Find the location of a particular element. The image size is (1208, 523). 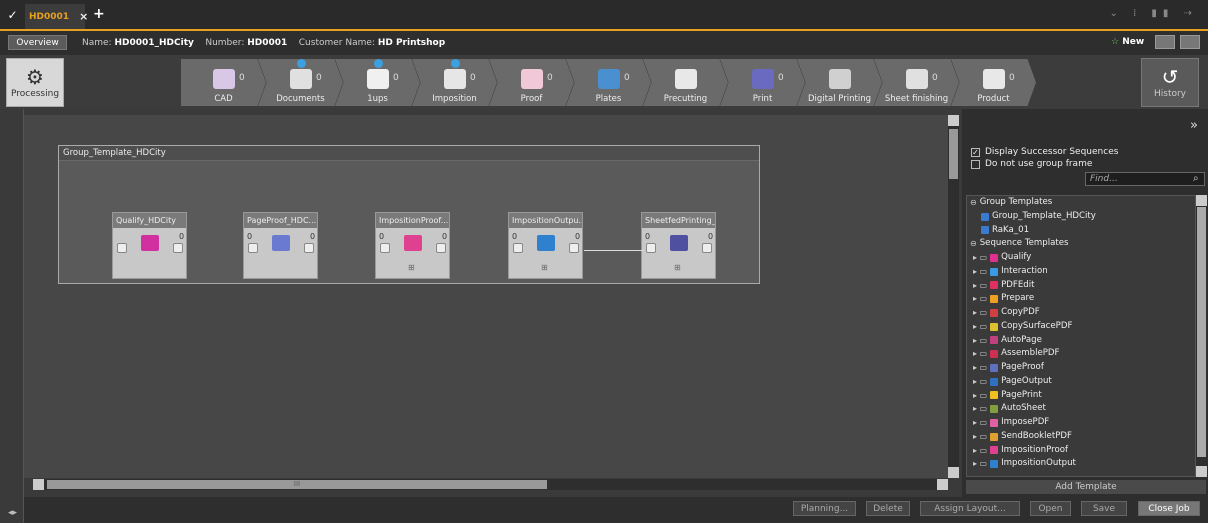

tree-item-seq: ▸ ▭ ImposePDF is located at coordinates (1081, 423).